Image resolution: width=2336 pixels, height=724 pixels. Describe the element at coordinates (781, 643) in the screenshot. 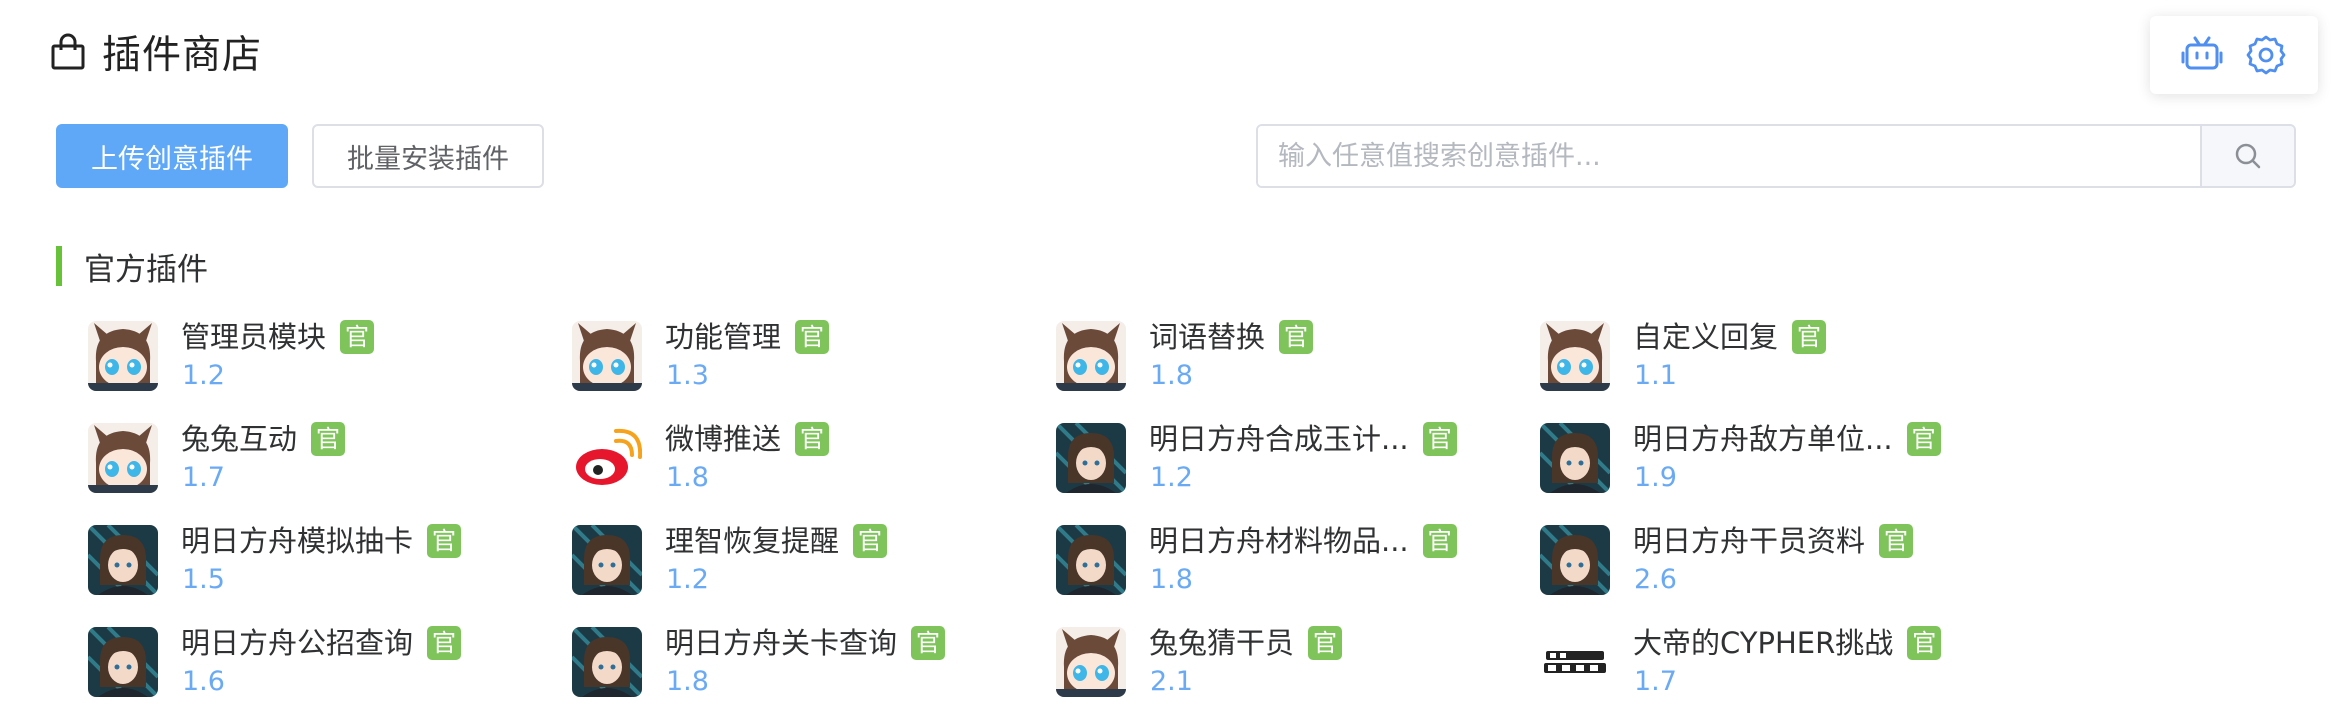

I see `plugin-name: 明日方舟关卡查询` at that location.